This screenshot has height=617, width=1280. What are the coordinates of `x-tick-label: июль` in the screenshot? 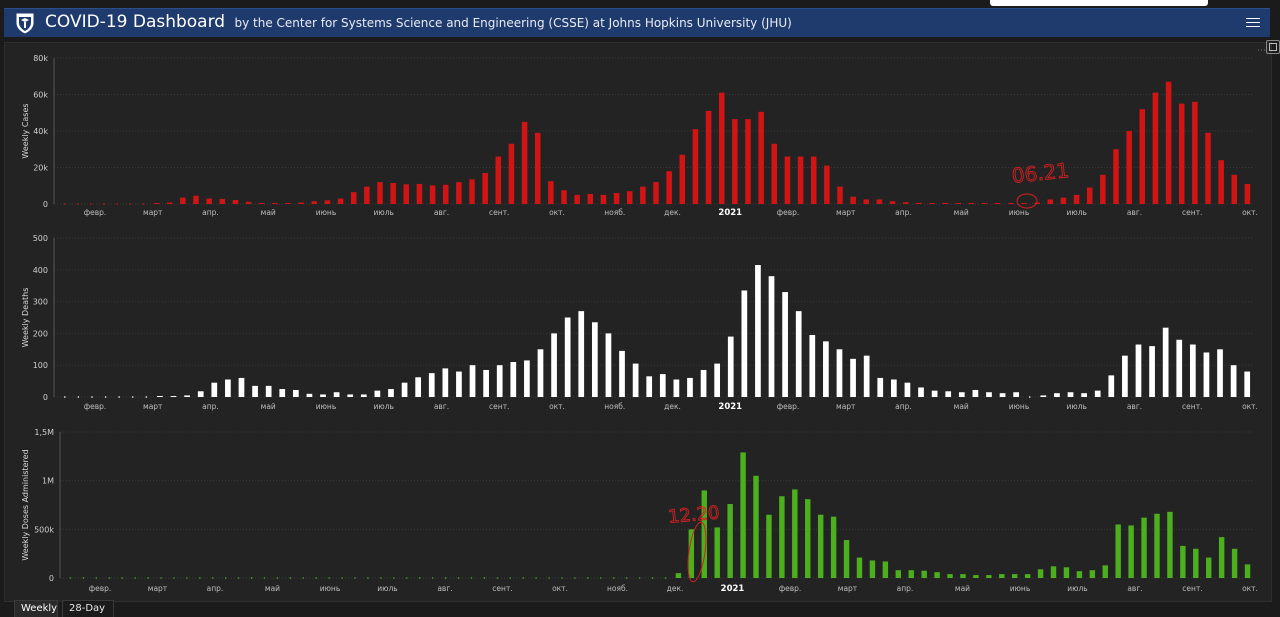 It's located at (1077, 406).